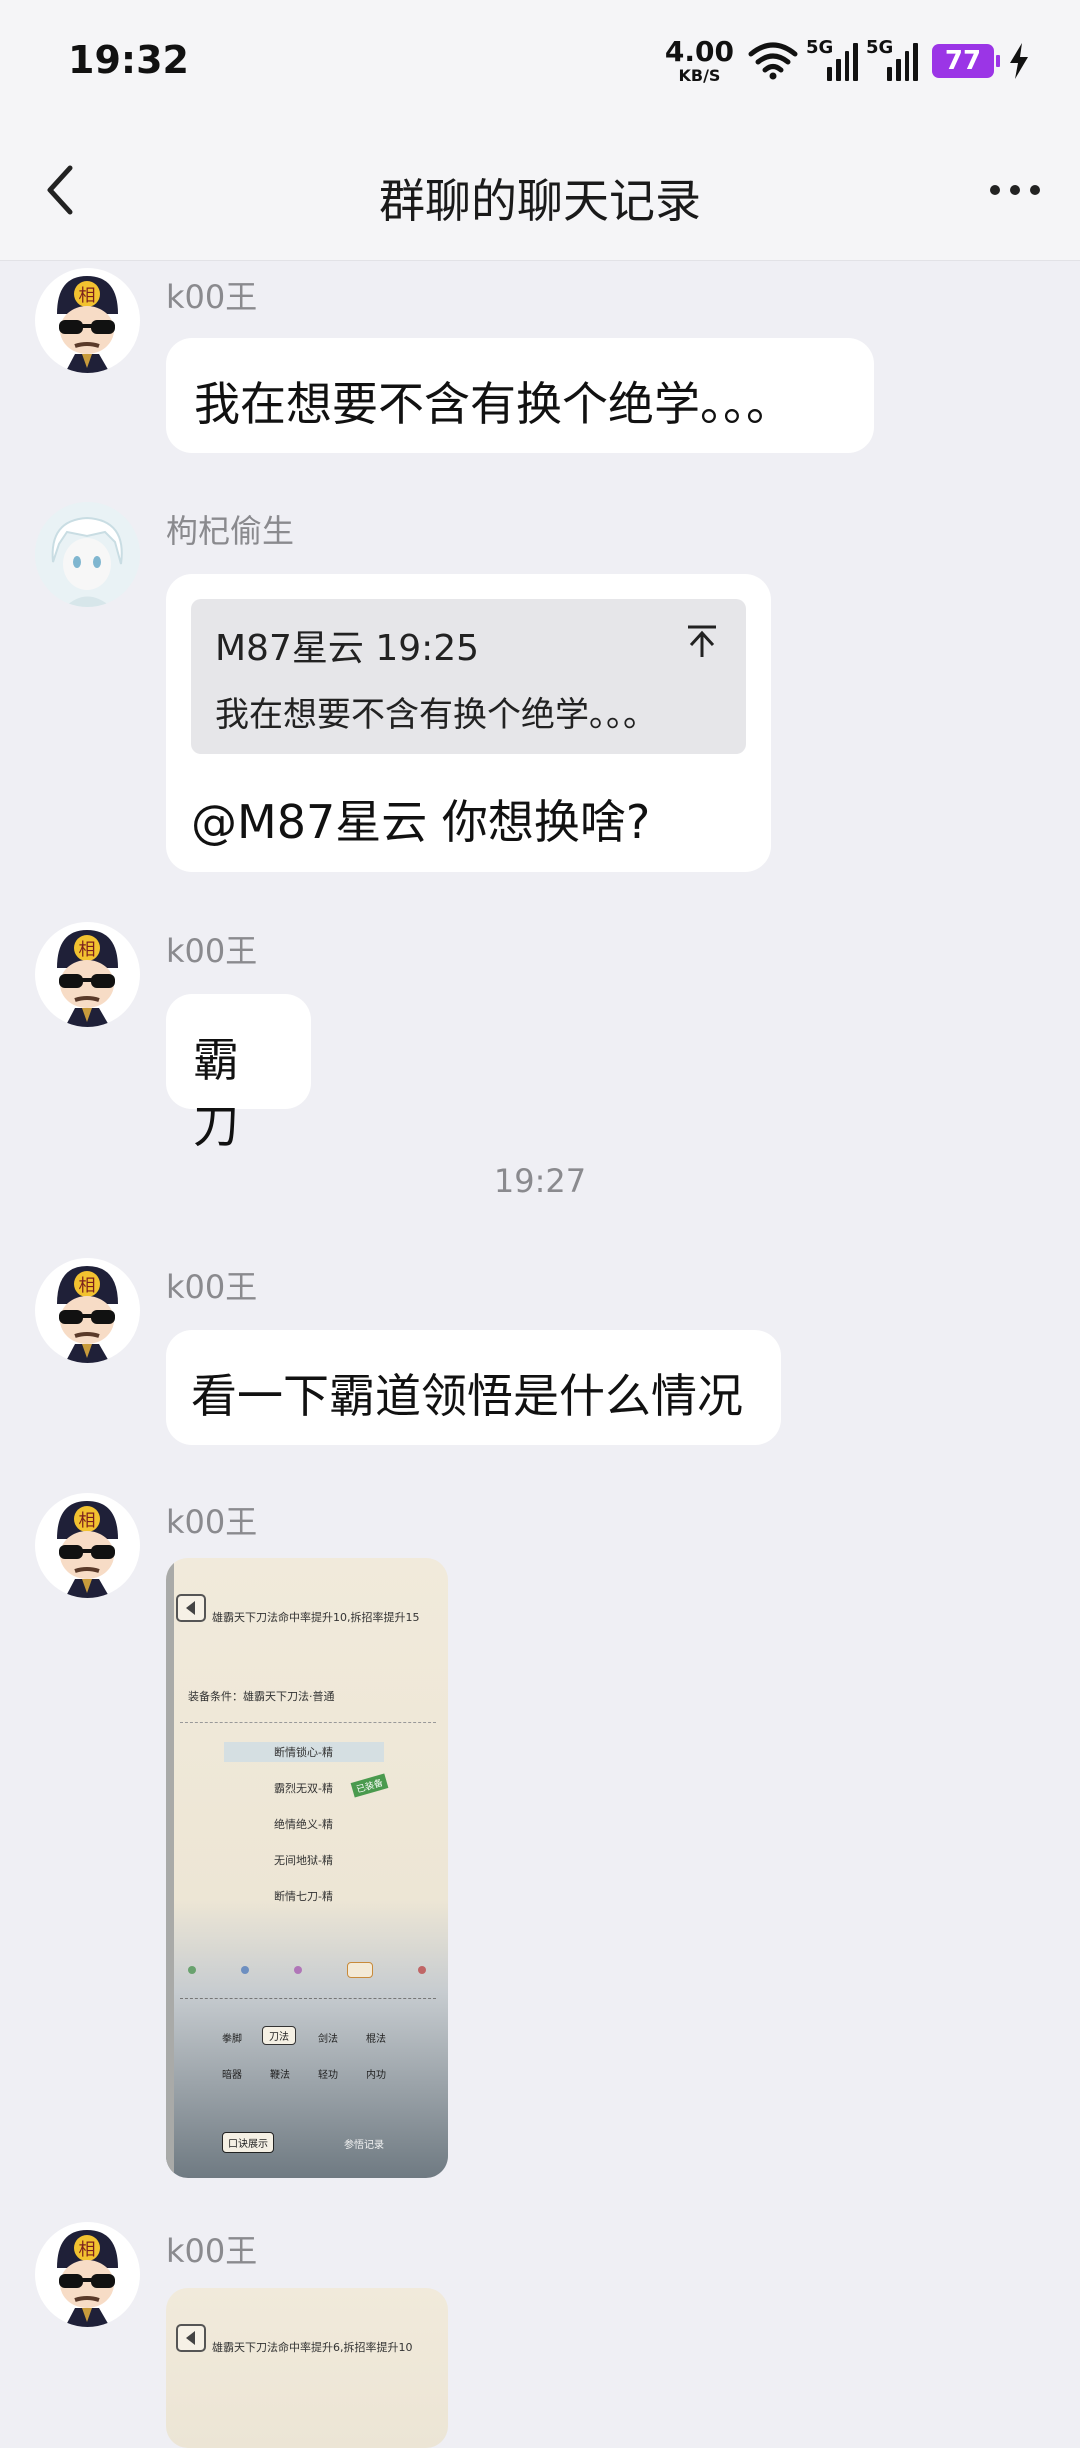 The image size is (1080, 2448). Describe the element at coordinates (540, 201) in the screenshot. I see `page-title: 群聊的聊天记录` at that location.